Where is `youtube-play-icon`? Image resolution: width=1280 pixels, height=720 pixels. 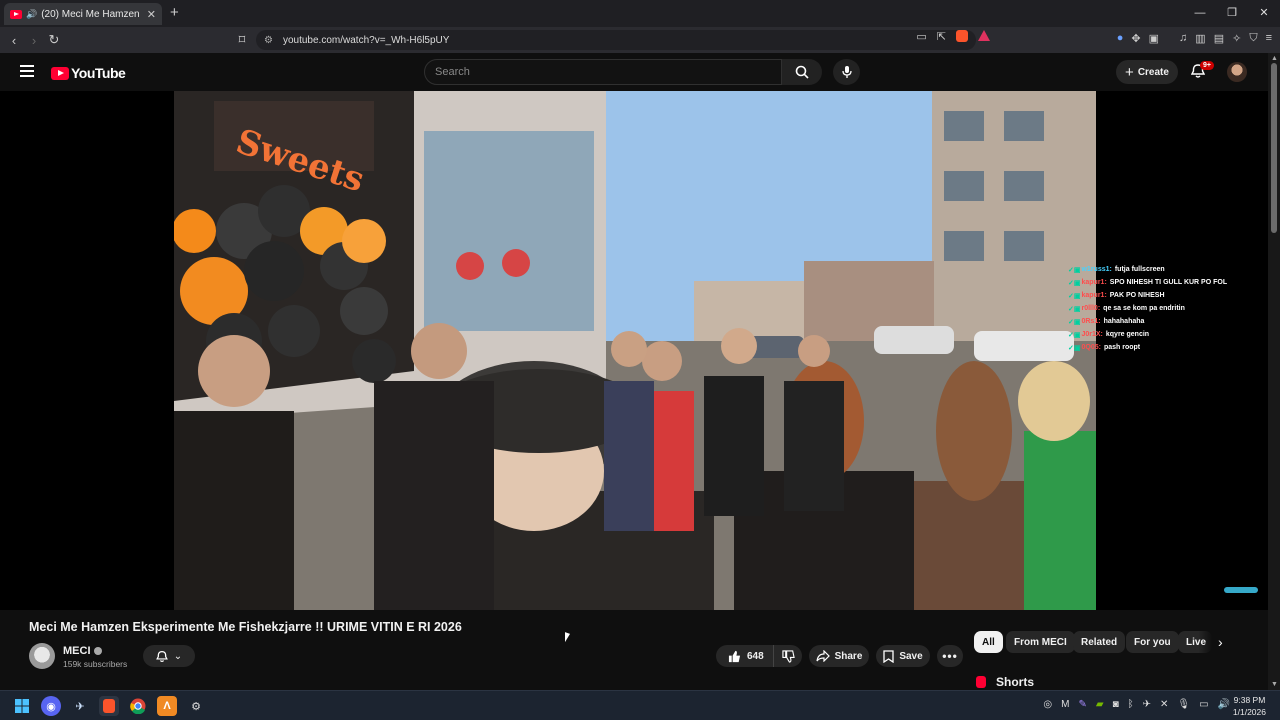 youtube-play-icon is located at coordinates (60, 73).